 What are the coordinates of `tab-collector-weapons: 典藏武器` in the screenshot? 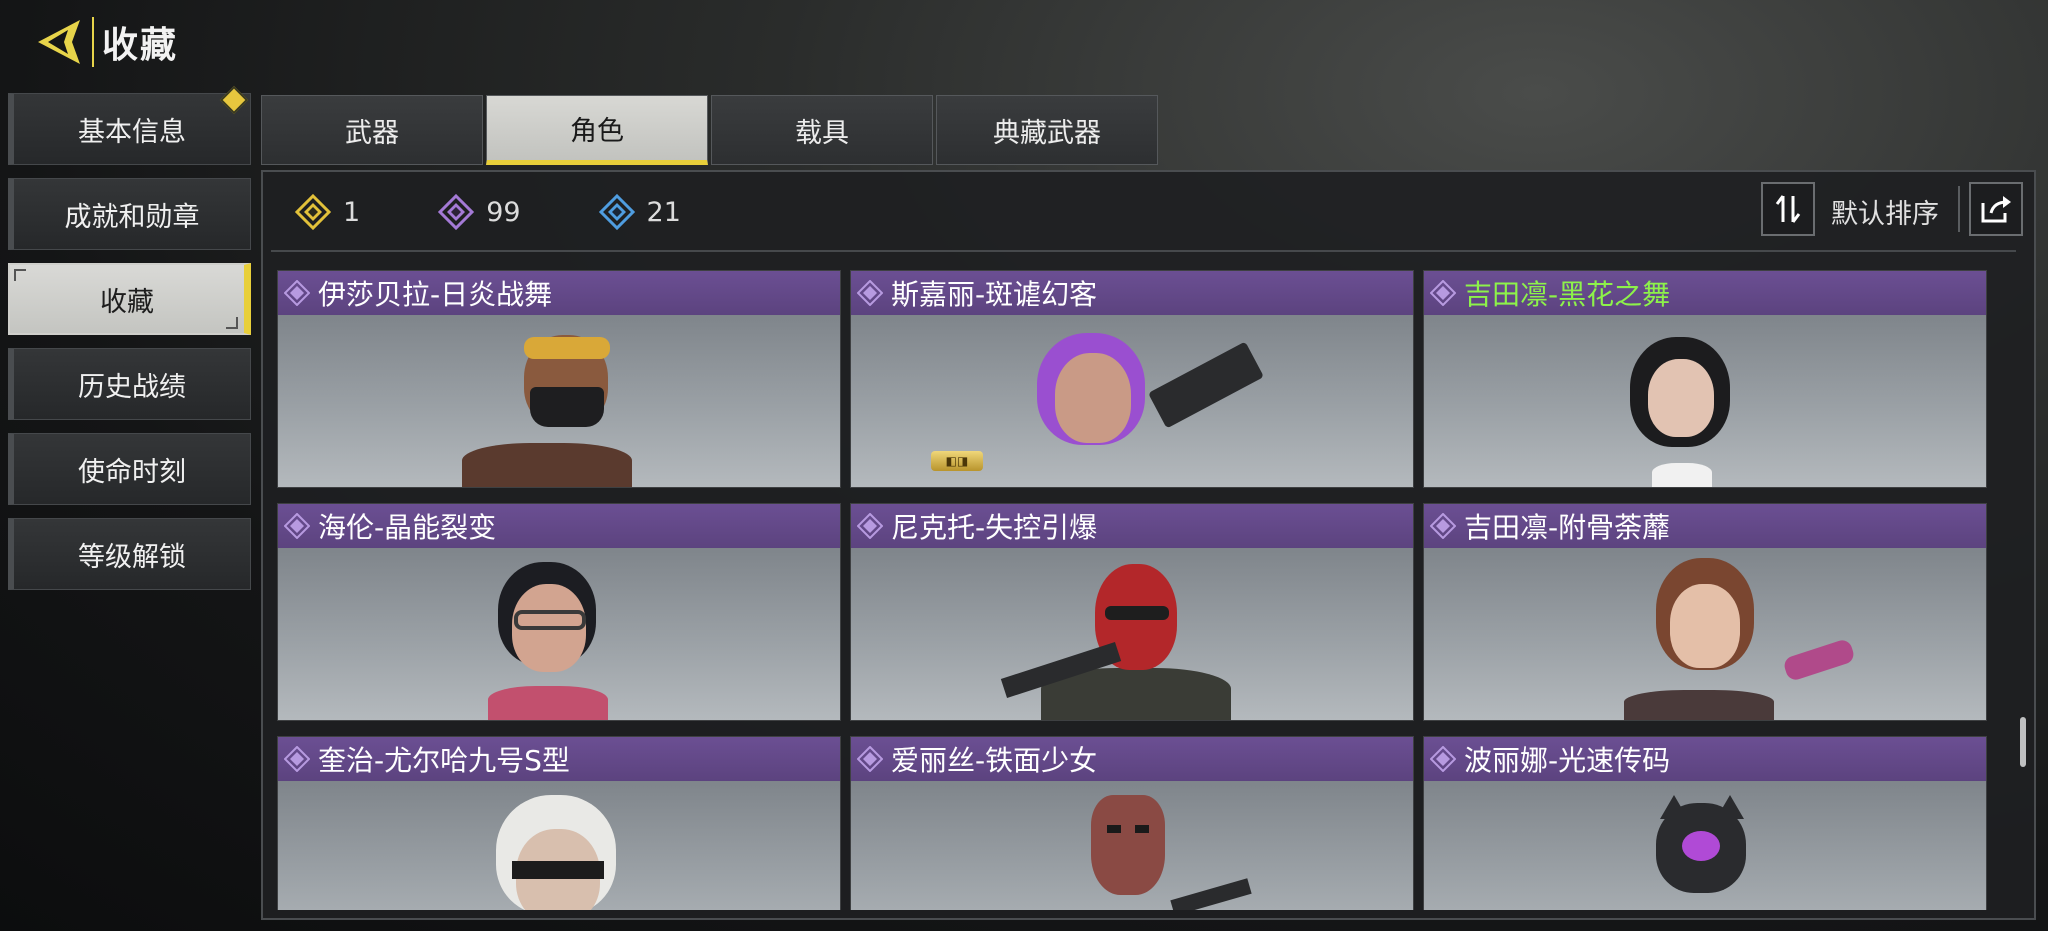 It's located at (1047, 130).